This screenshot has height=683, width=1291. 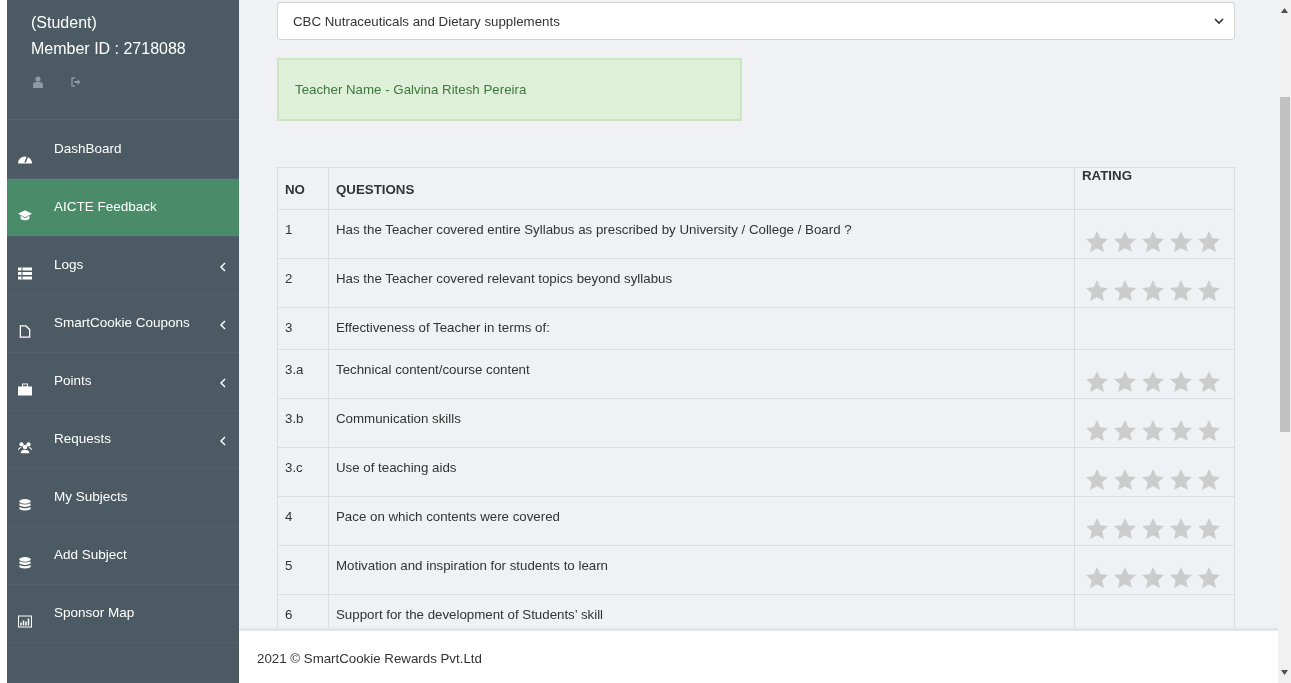 I want to click on table-cell: 3, so click(x=303, y=328).